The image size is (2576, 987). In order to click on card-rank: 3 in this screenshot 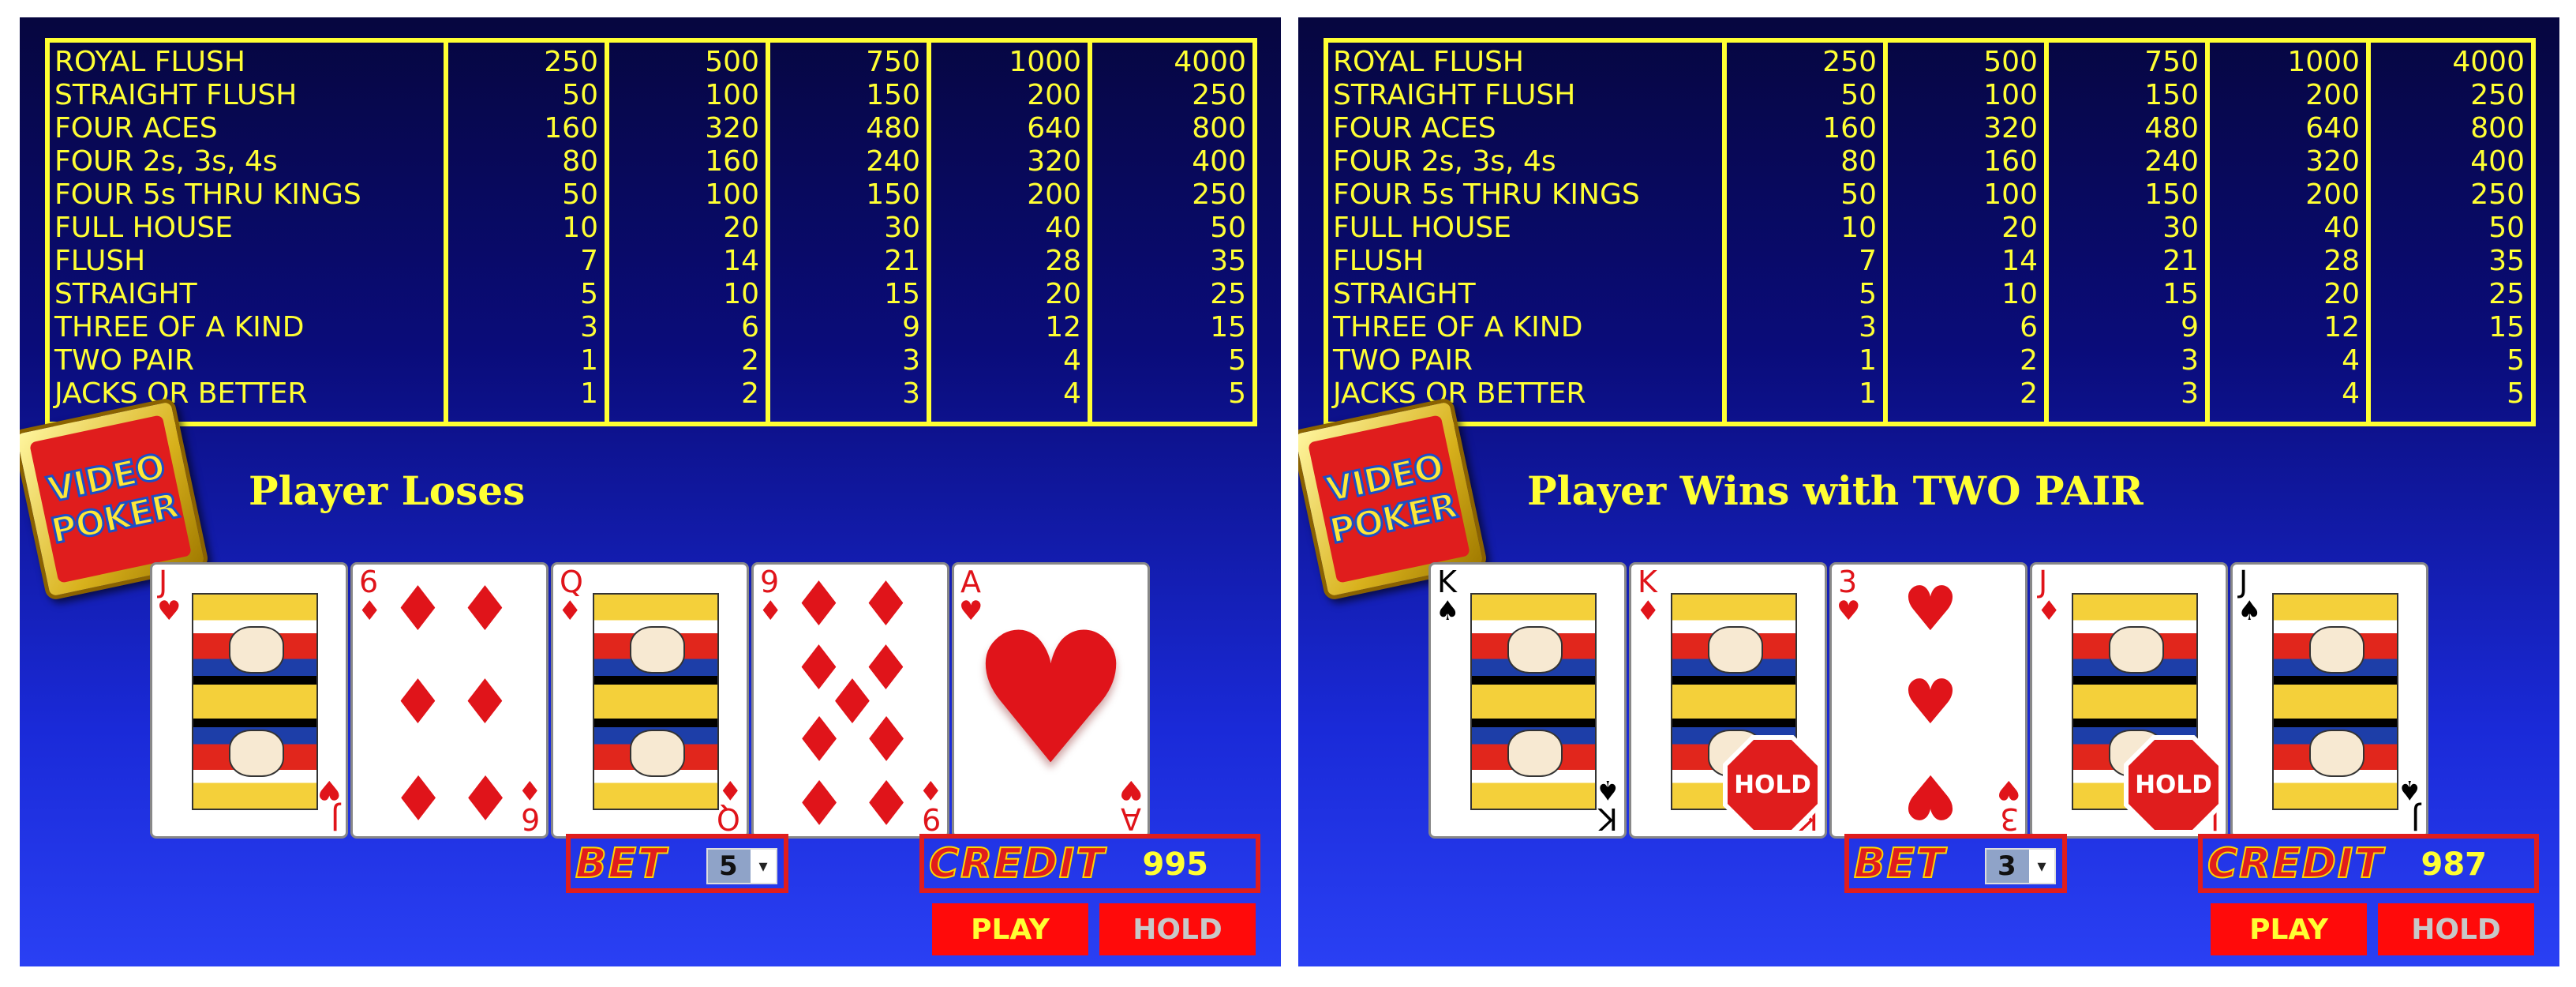, I will do `click(1848, 582)`.